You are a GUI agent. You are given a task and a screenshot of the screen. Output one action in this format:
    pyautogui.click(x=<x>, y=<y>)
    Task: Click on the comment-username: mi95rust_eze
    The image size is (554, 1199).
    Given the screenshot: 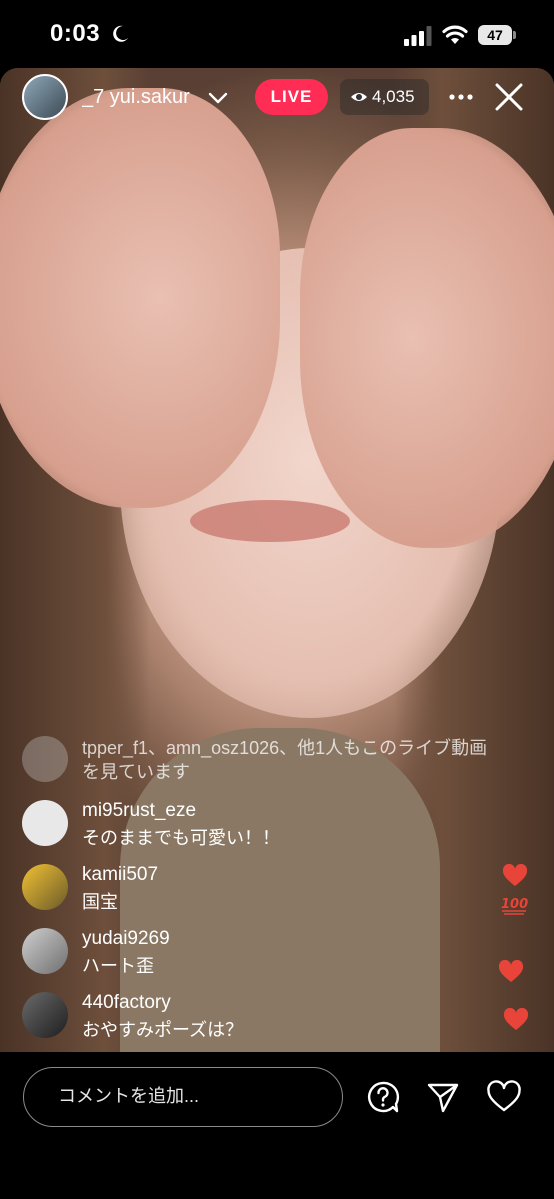 What is the action you would take?
    pyautogui.click(x=139, y=811)
    